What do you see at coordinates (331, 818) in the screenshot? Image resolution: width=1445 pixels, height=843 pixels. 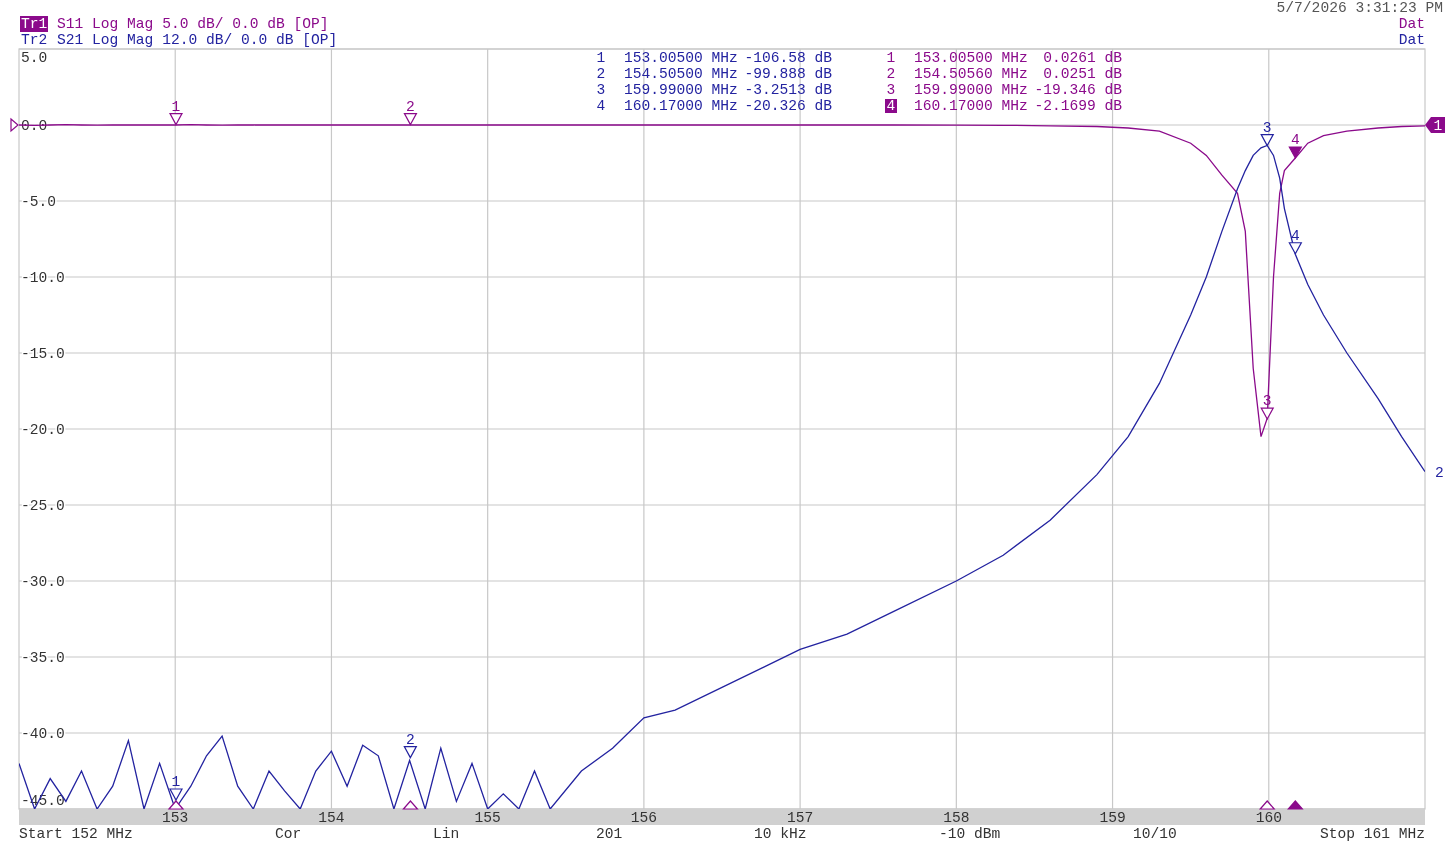 I see `x-tick-label: 154` at bounding box center [331, 818].